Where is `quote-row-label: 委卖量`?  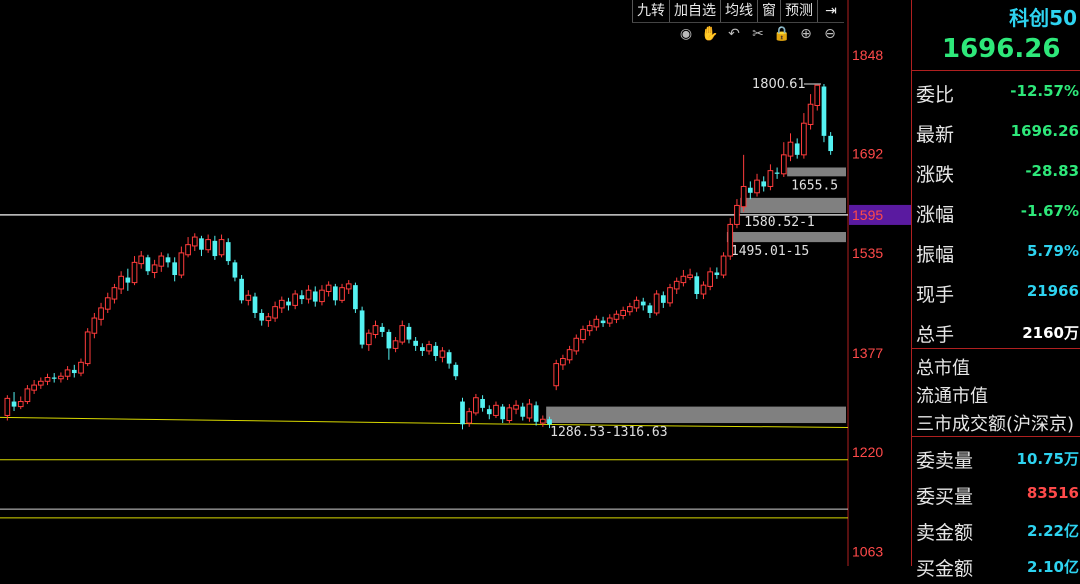 quote-row-label: 委卖量 is located at coordinates (945, 461).